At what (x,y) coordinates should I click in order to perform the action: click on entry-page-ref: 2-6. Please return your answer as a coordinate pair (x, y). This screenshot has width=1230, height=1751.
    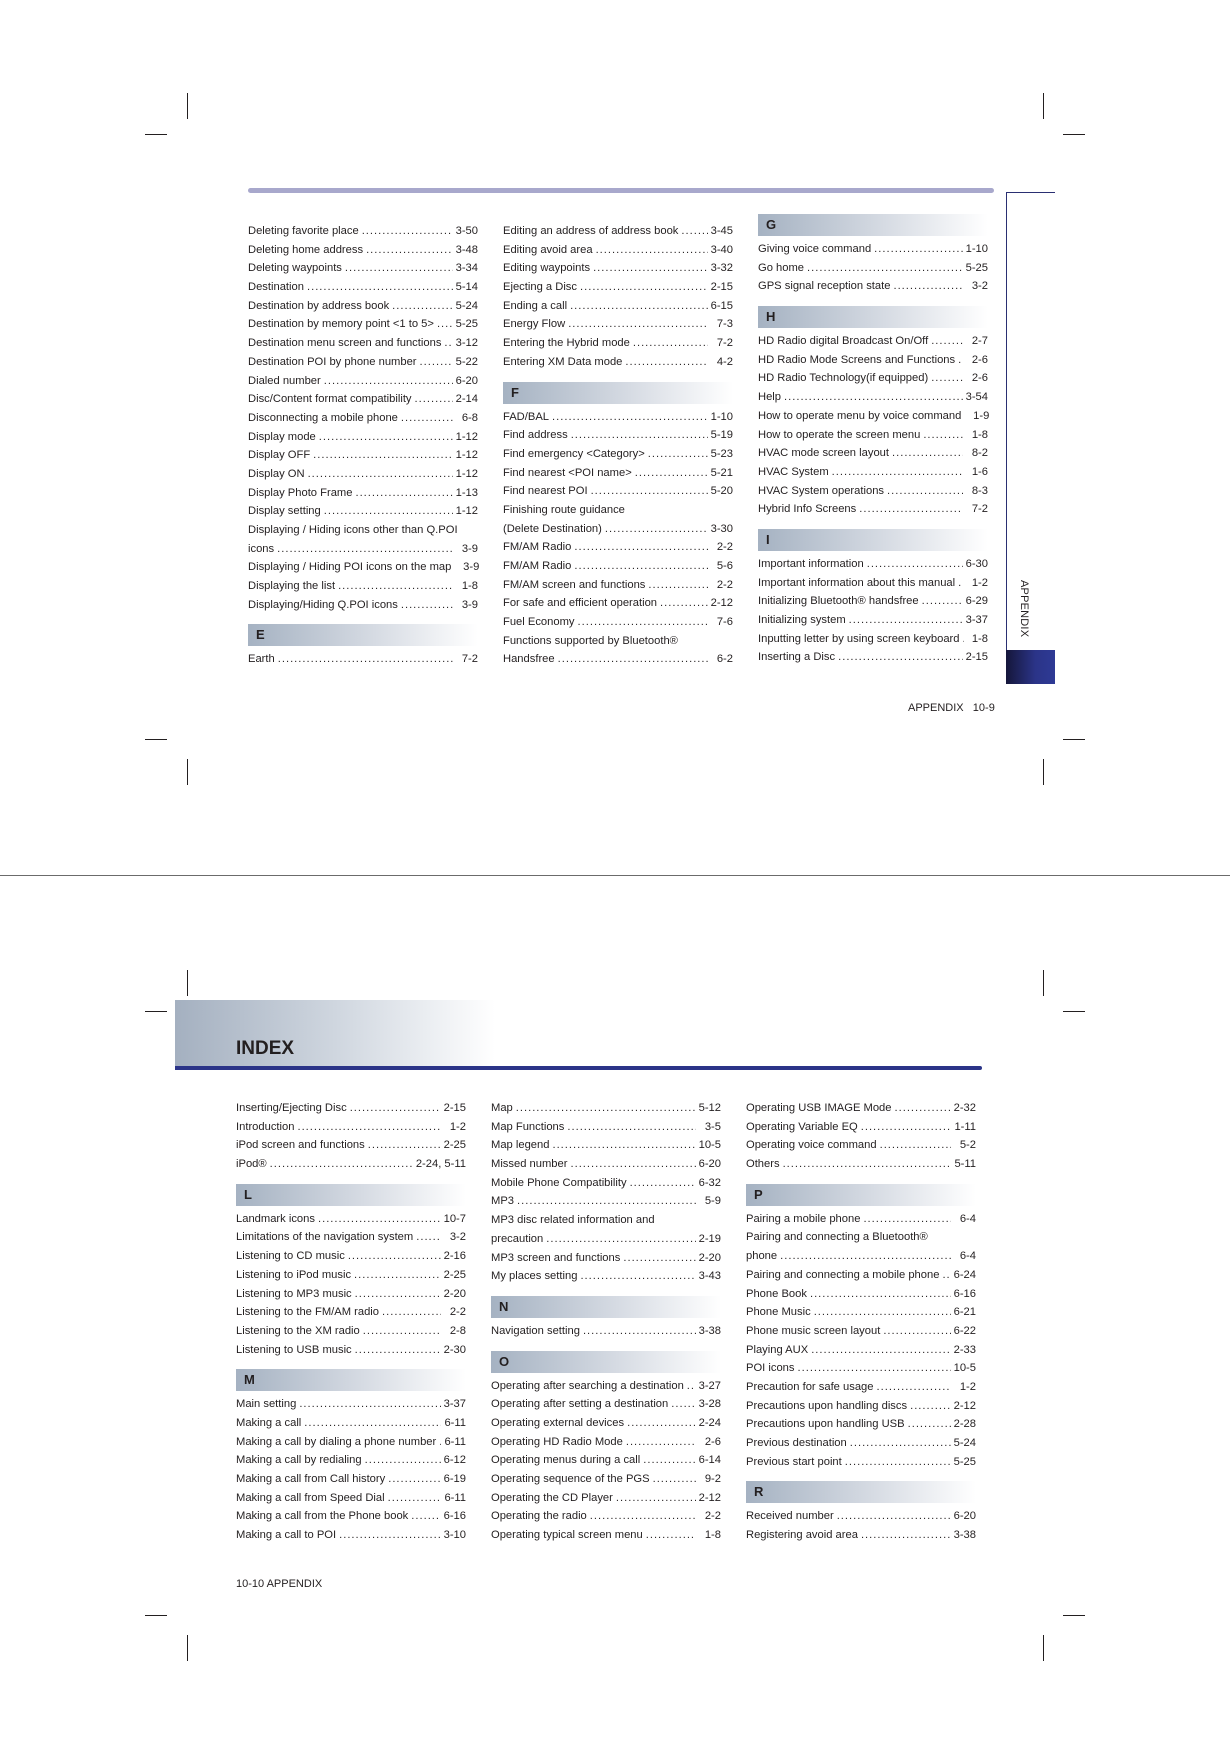
    Looking at the image, I should click on (979, 359).